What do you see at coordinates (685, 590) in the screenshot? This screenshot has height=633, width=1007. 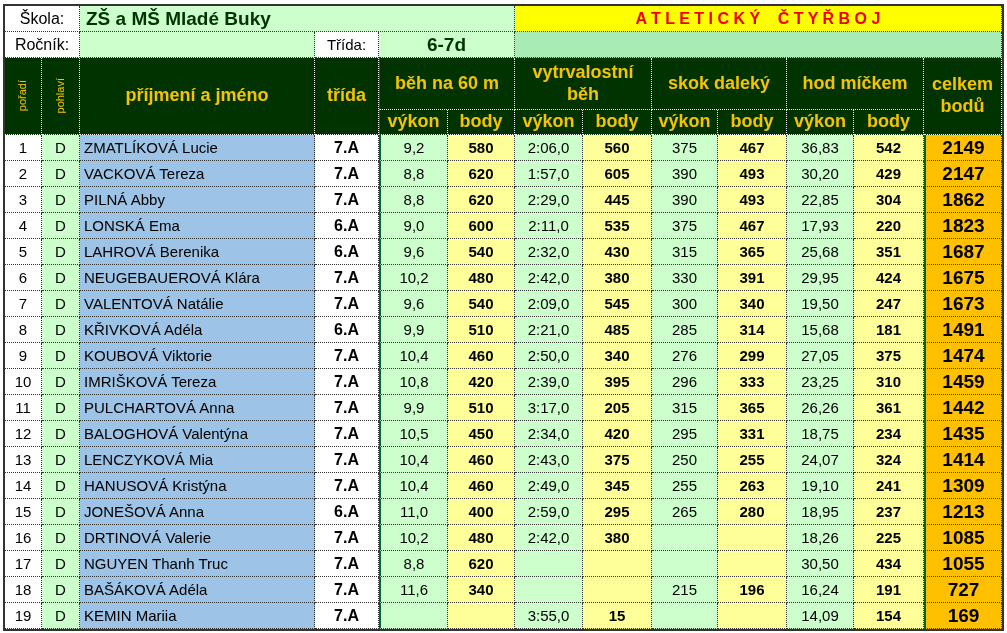 I see `performance-cell: 215` at bounding box center [685, 590].